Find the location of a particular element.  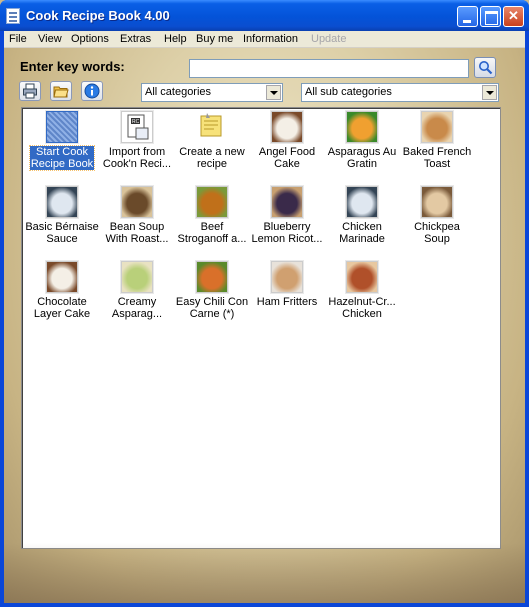

app-icon is located at coordinates (13, 16).